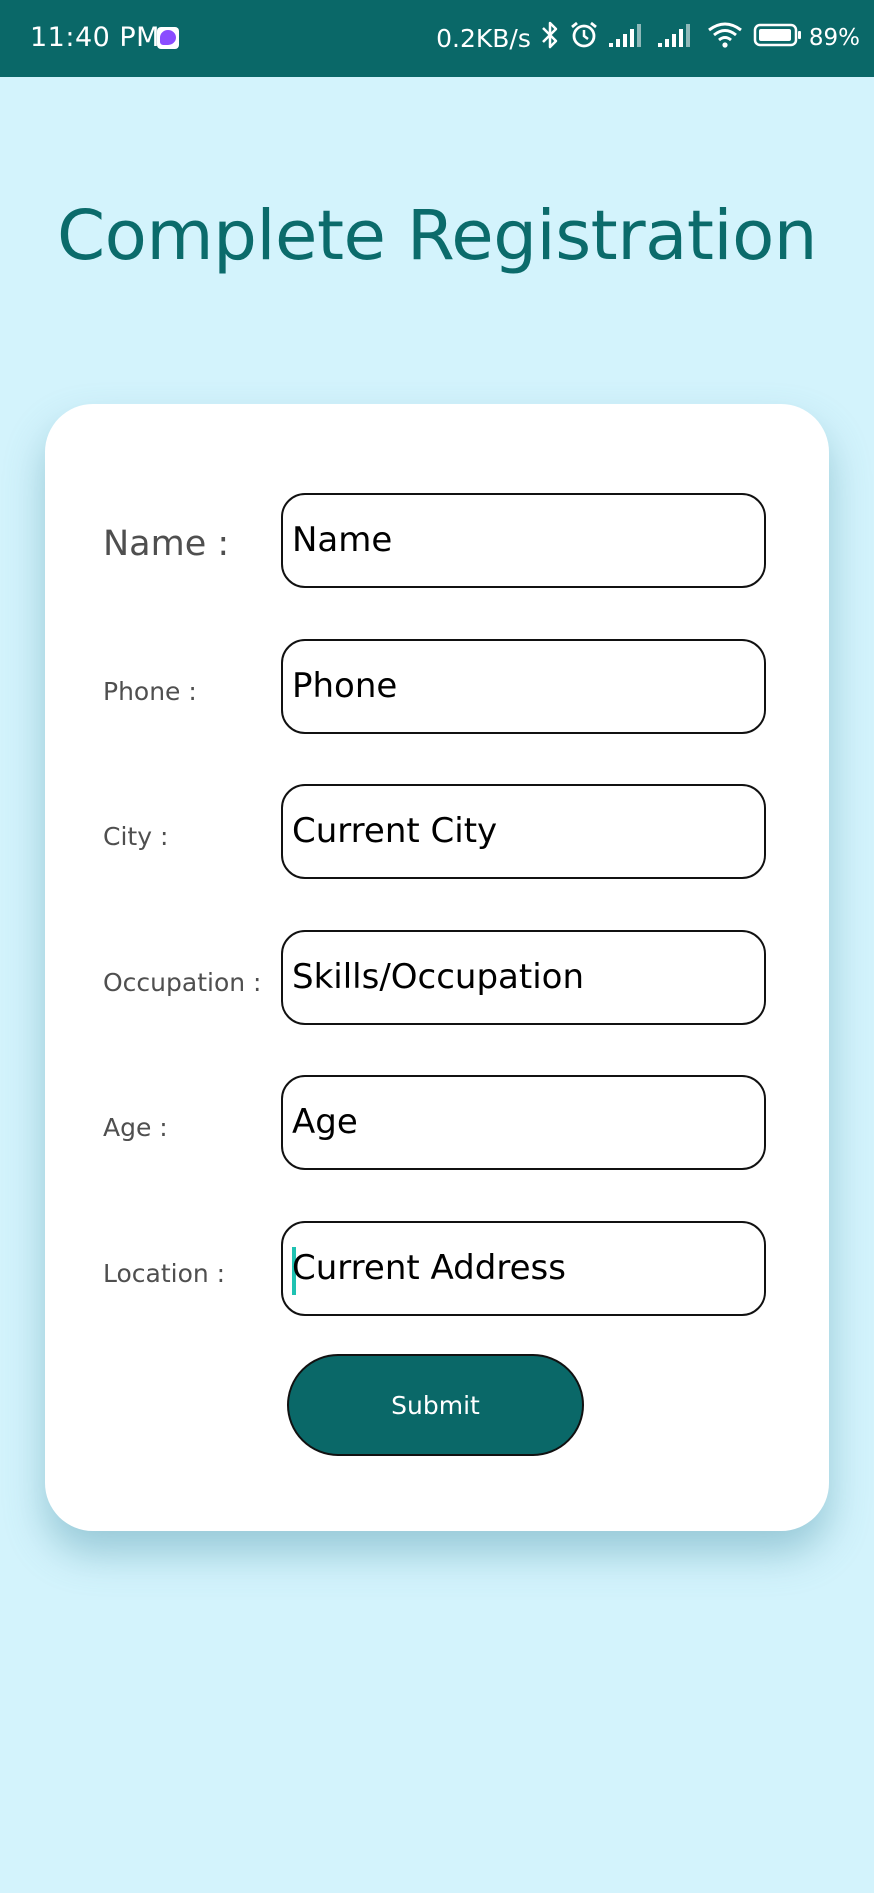  What do you see at coordinates (438, 977) in the screenshot?
I see `occupation-input: Skills/Occupation` at bounding box center [438, 977].